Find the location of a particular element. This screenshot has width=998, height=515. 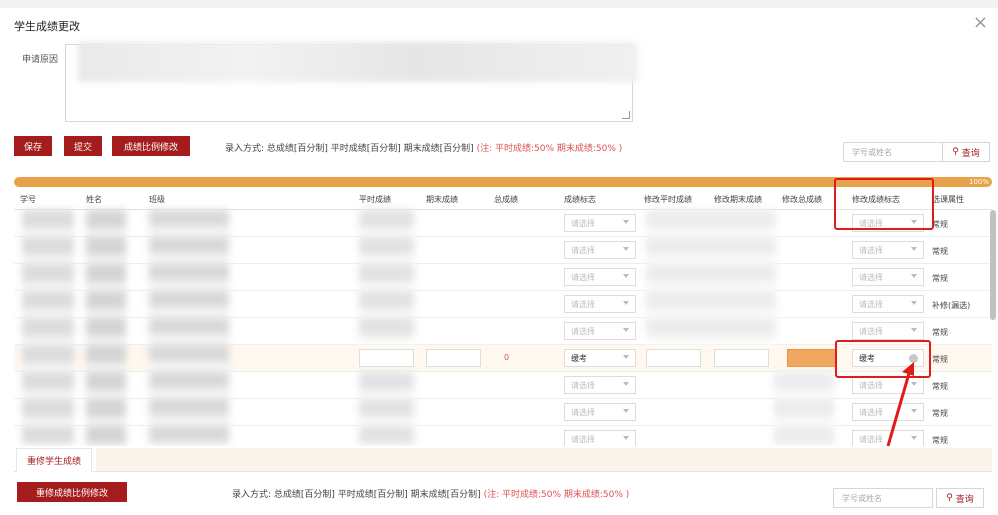

search-button: ⚲ 查询 is located at coordinates (966, 152).